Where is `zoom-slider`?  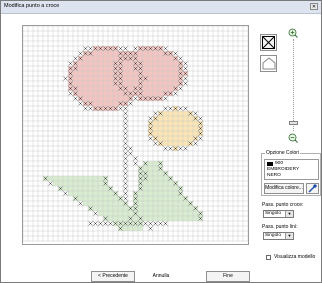
zoom-slider is located at coordinates (293, 85).